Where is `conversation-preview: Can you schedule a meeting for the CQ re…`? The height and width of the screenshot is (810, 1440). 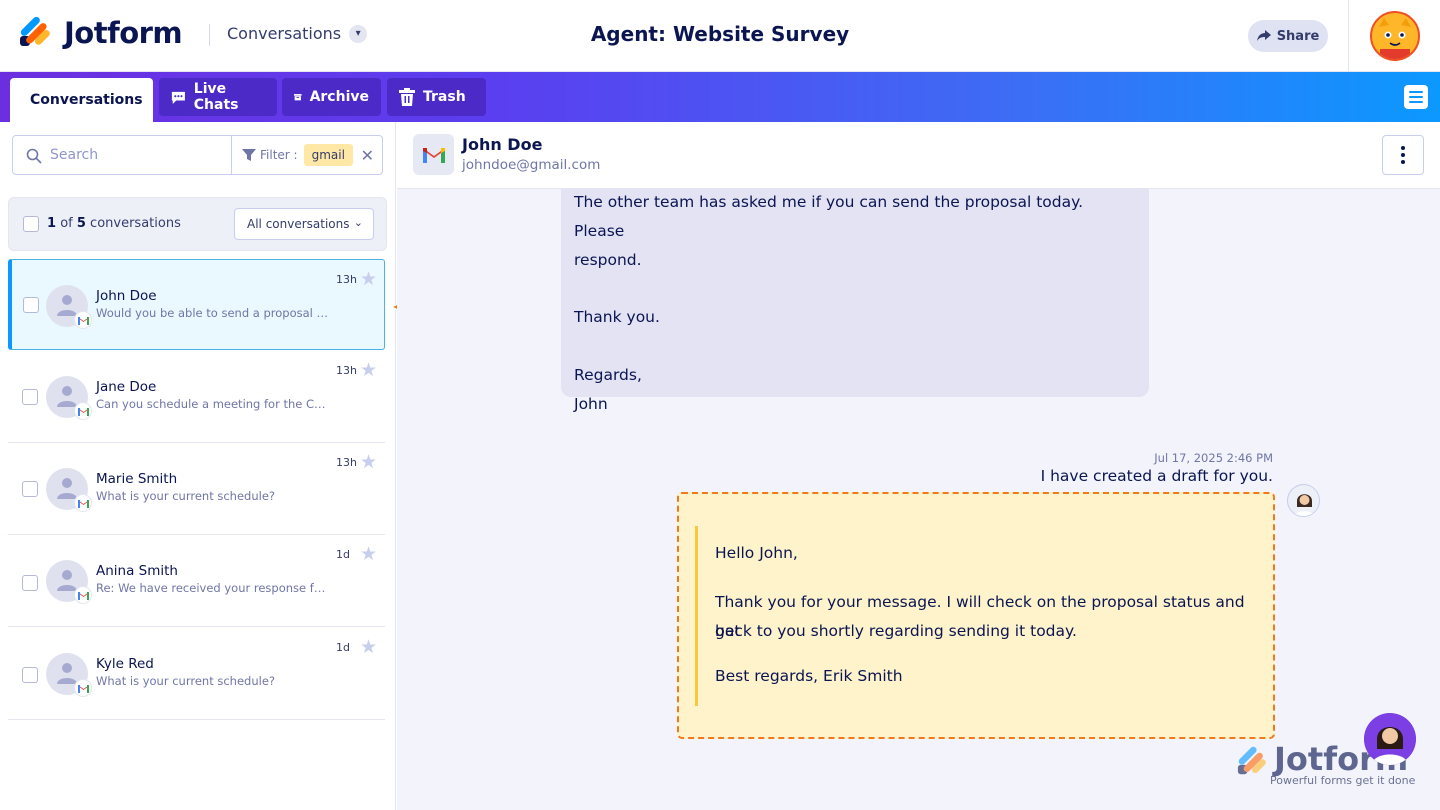 conversation-preview: Can you schedule a meeting for the CQ re… is located at coordinates (214, 404).